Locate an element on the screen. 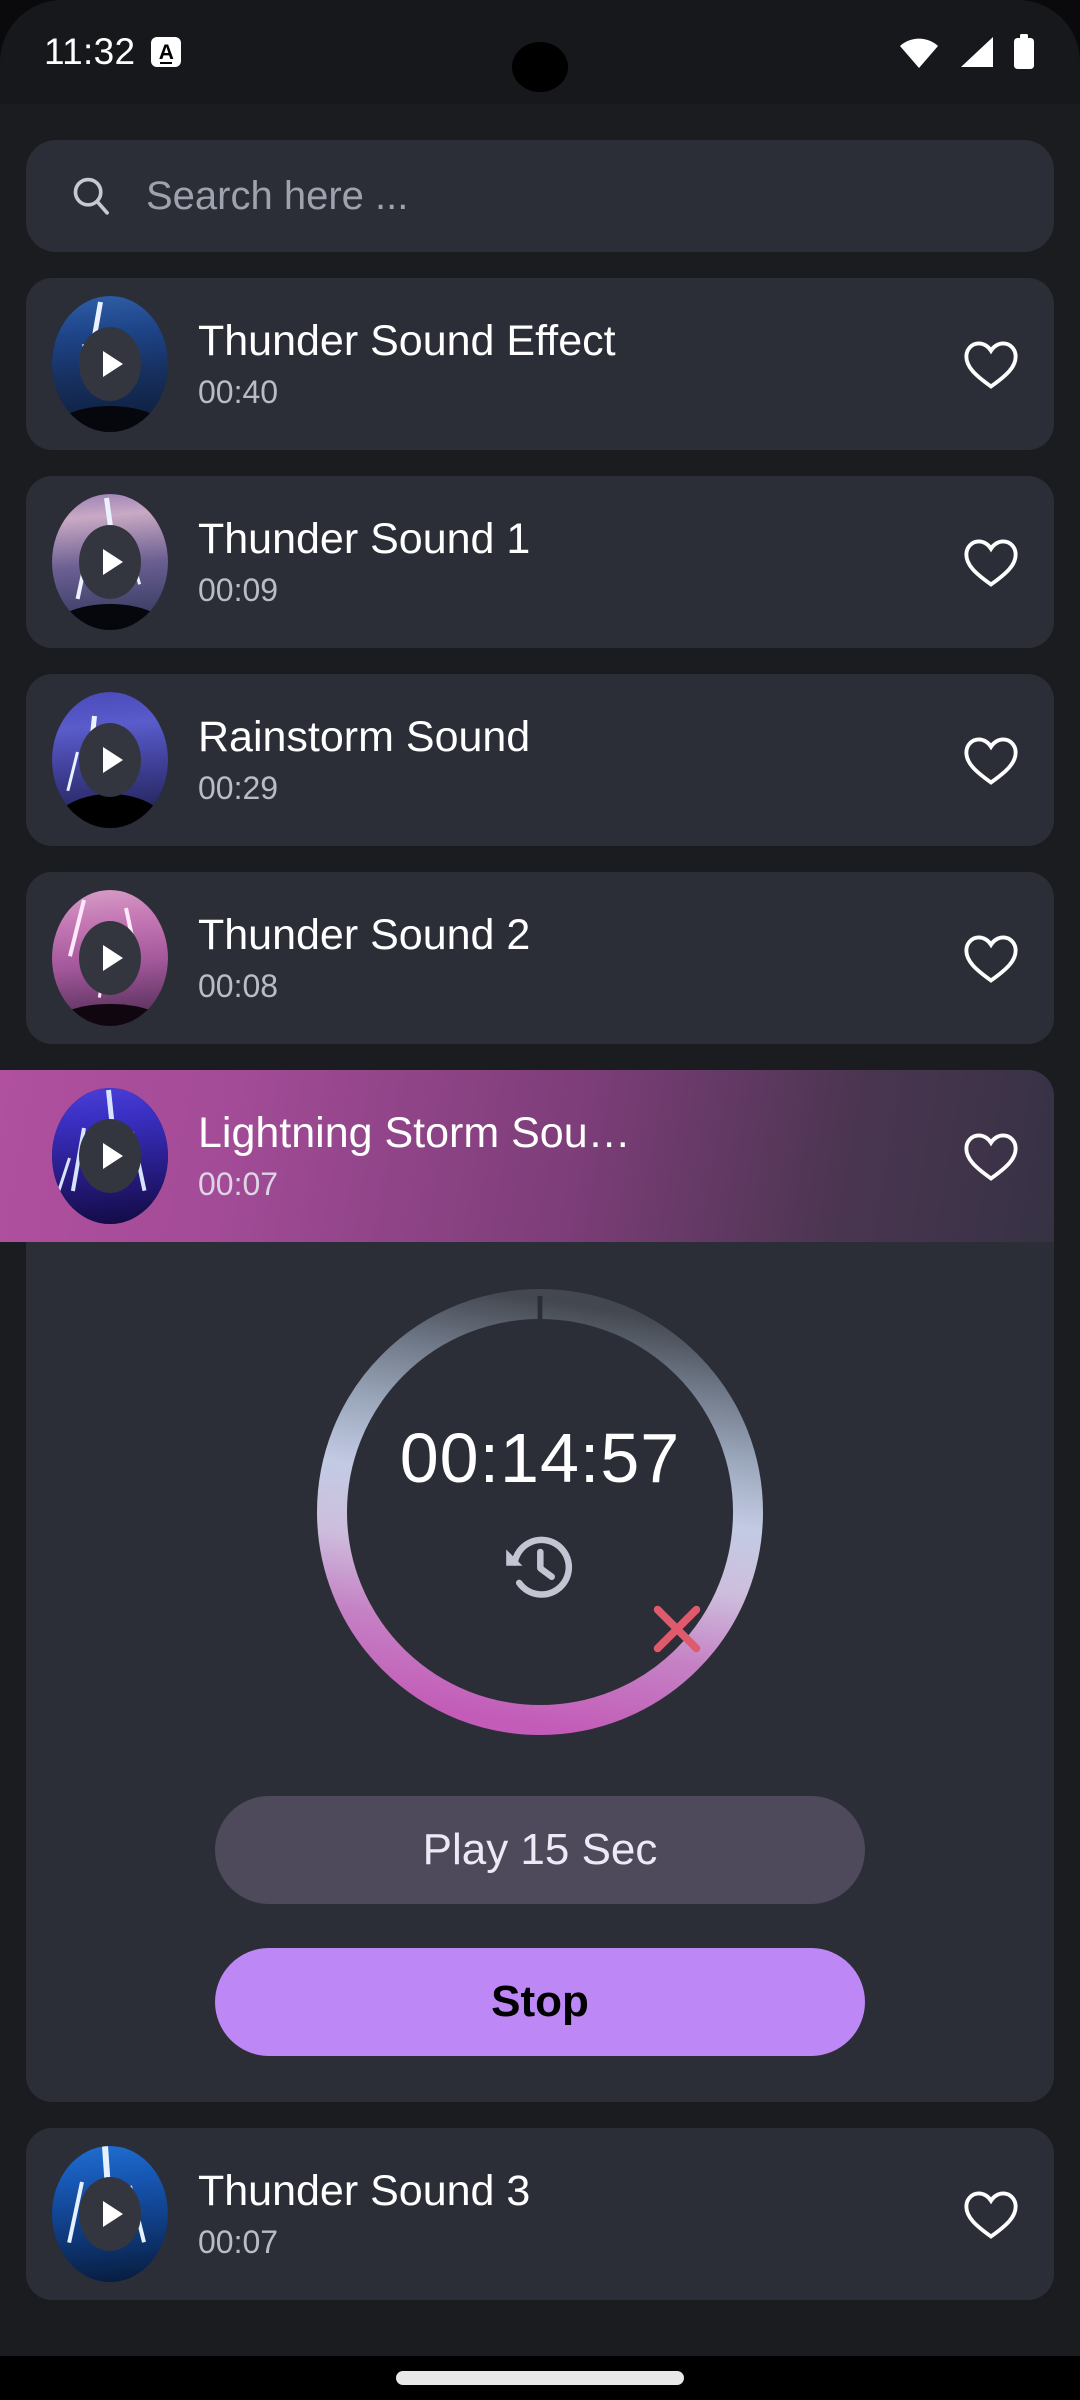  sound-info: Thunder Sound 1 00:09 is located at coordinates (573, 562).